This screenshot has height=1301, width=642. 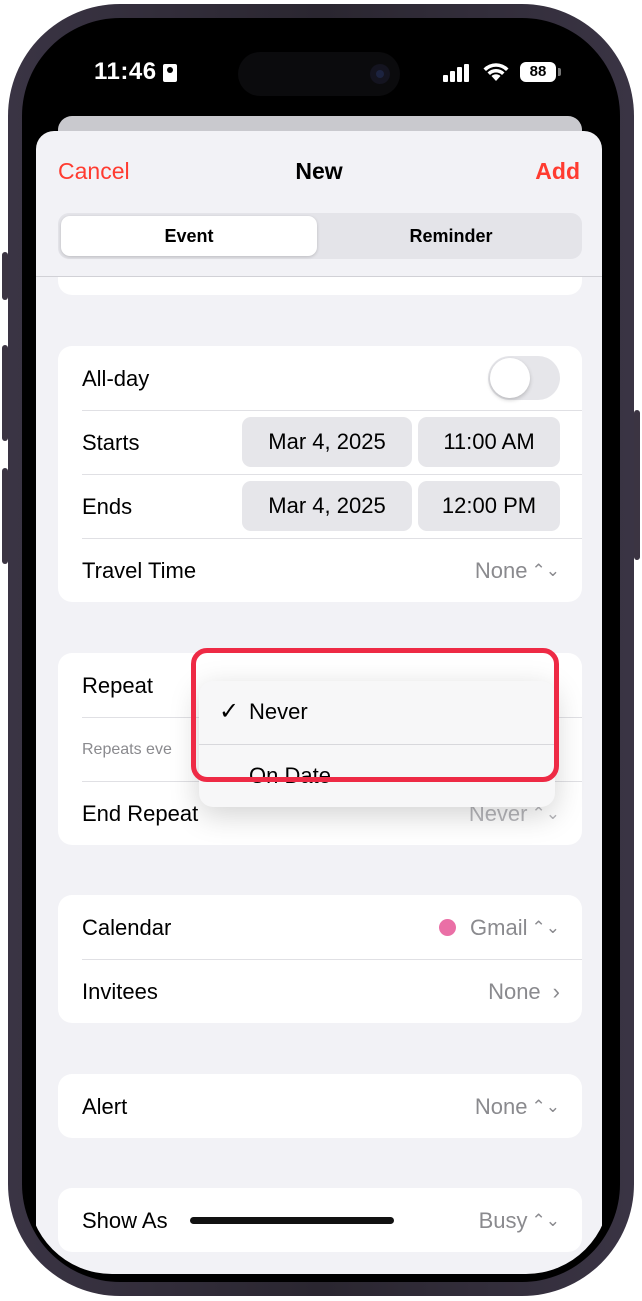 I want to click on end-repeat-label: End Repeat, so click(x=140, y=813).